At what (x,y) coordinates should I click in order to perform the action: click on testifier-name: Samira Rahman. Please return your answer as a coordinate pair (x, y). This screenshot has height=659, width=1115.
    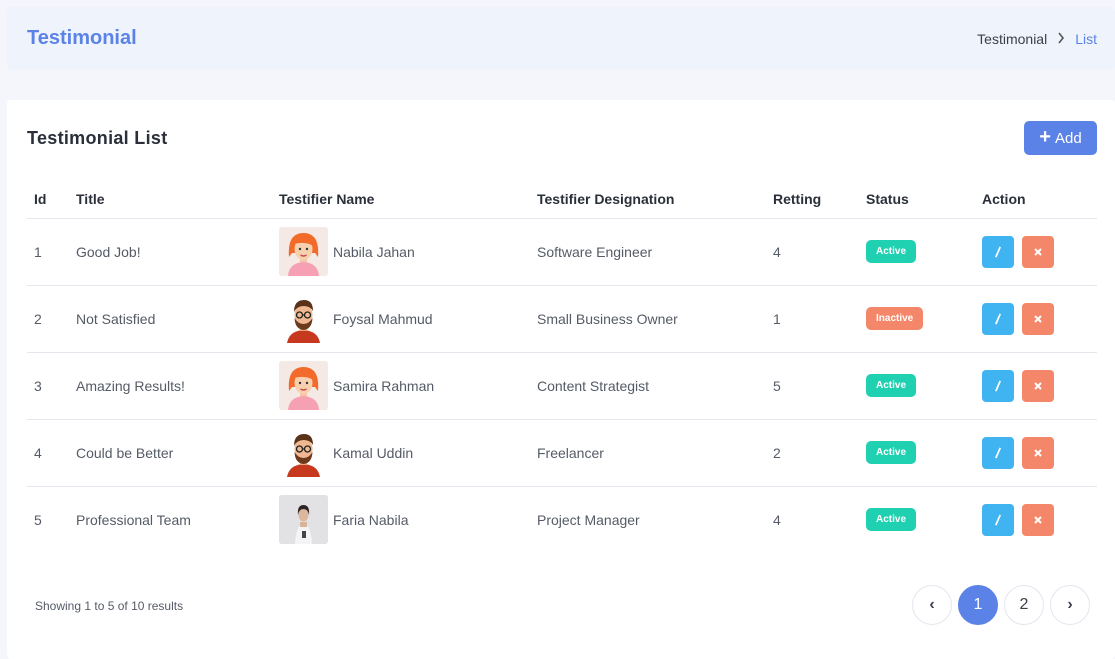
    Looking at the image, I should click on (384, 385).